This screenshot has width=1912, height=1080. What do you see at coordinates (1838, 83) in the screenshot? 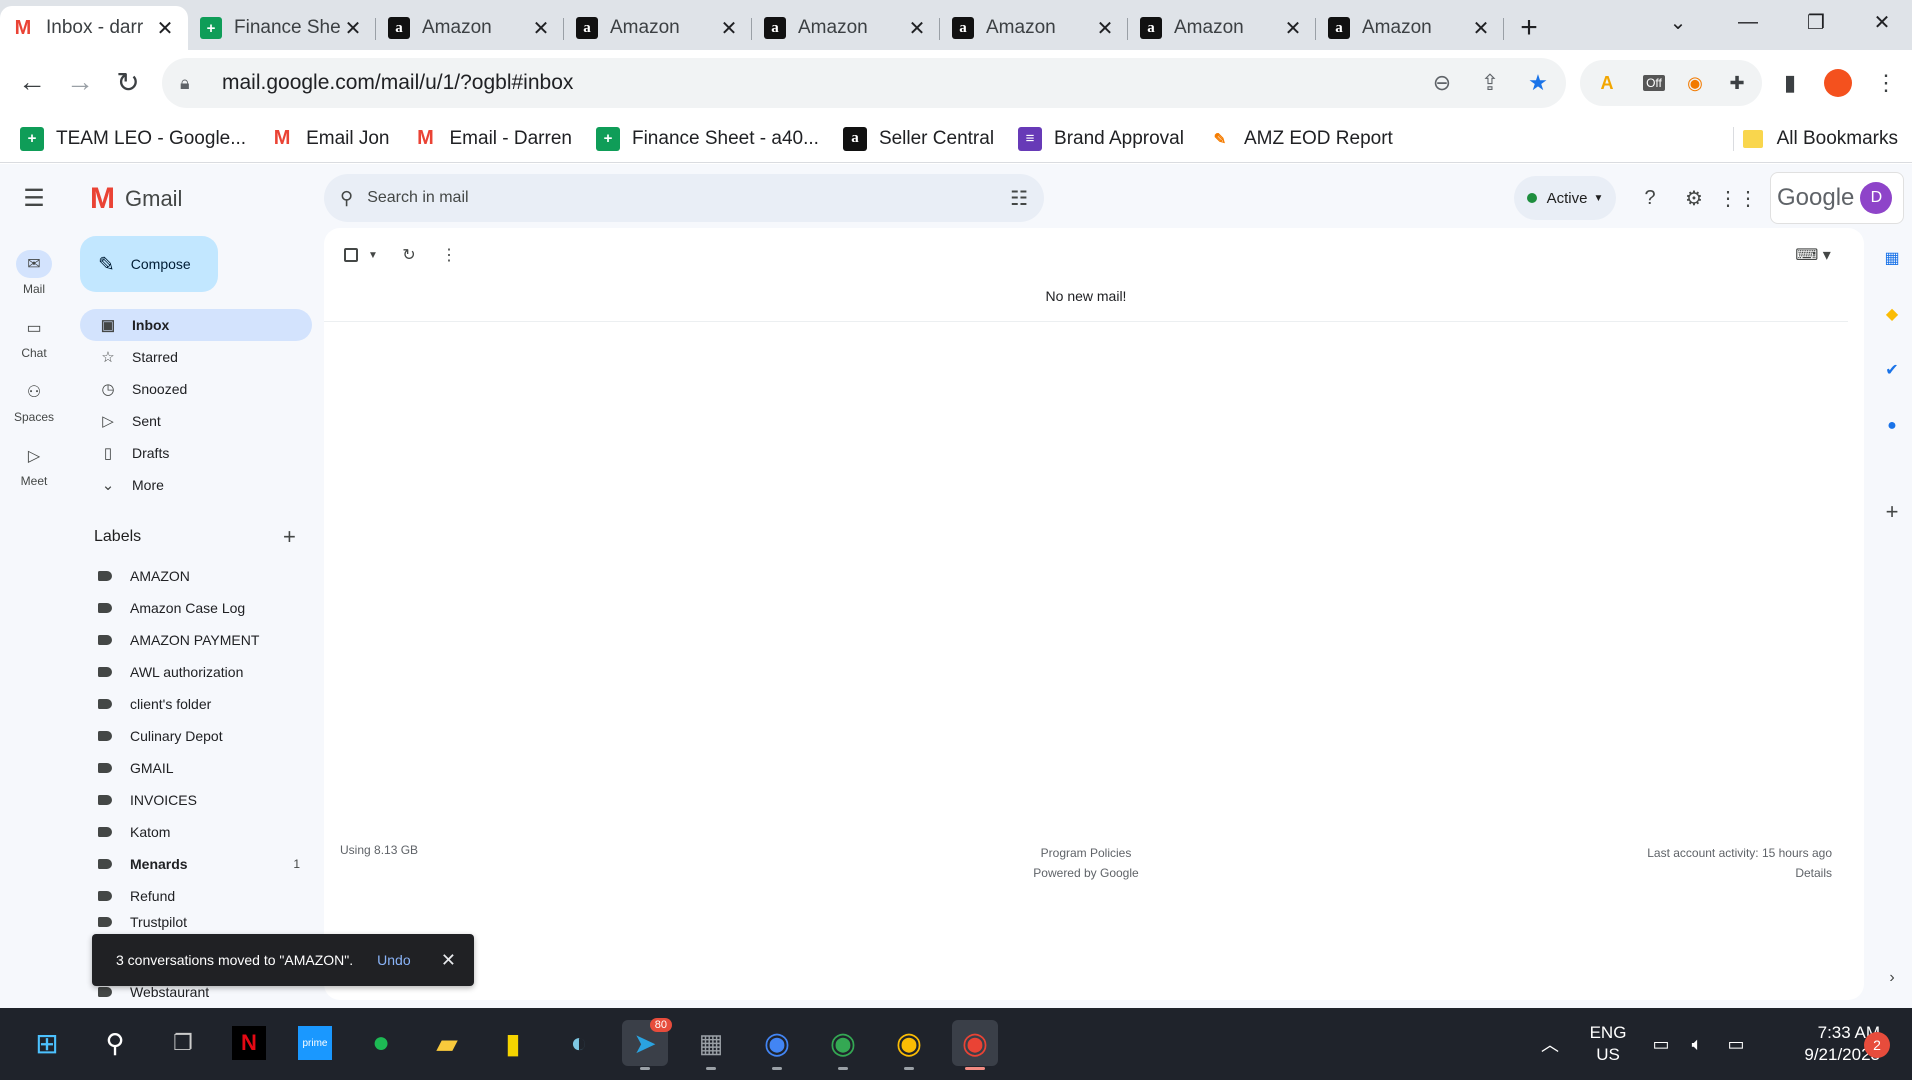
I see `profile-icon` at bounding box center [1838, 83].